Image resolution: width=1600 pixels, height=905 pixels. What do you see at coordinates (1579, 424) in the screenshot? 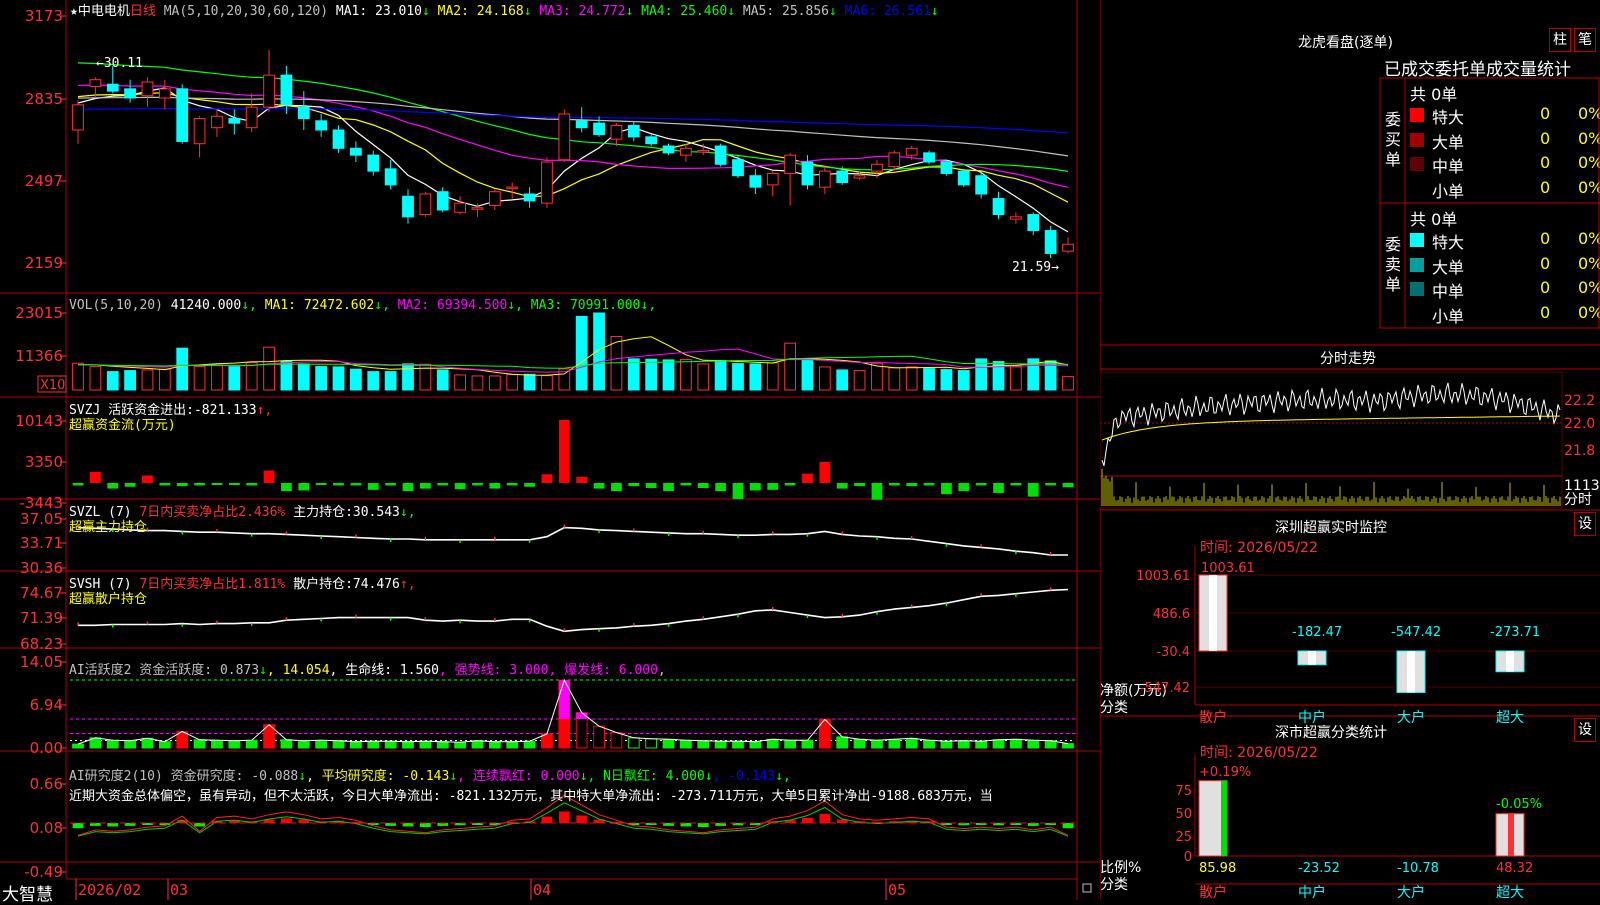
I see `intraday-y-tick: 22.0` at bounding box center [1579, 424].